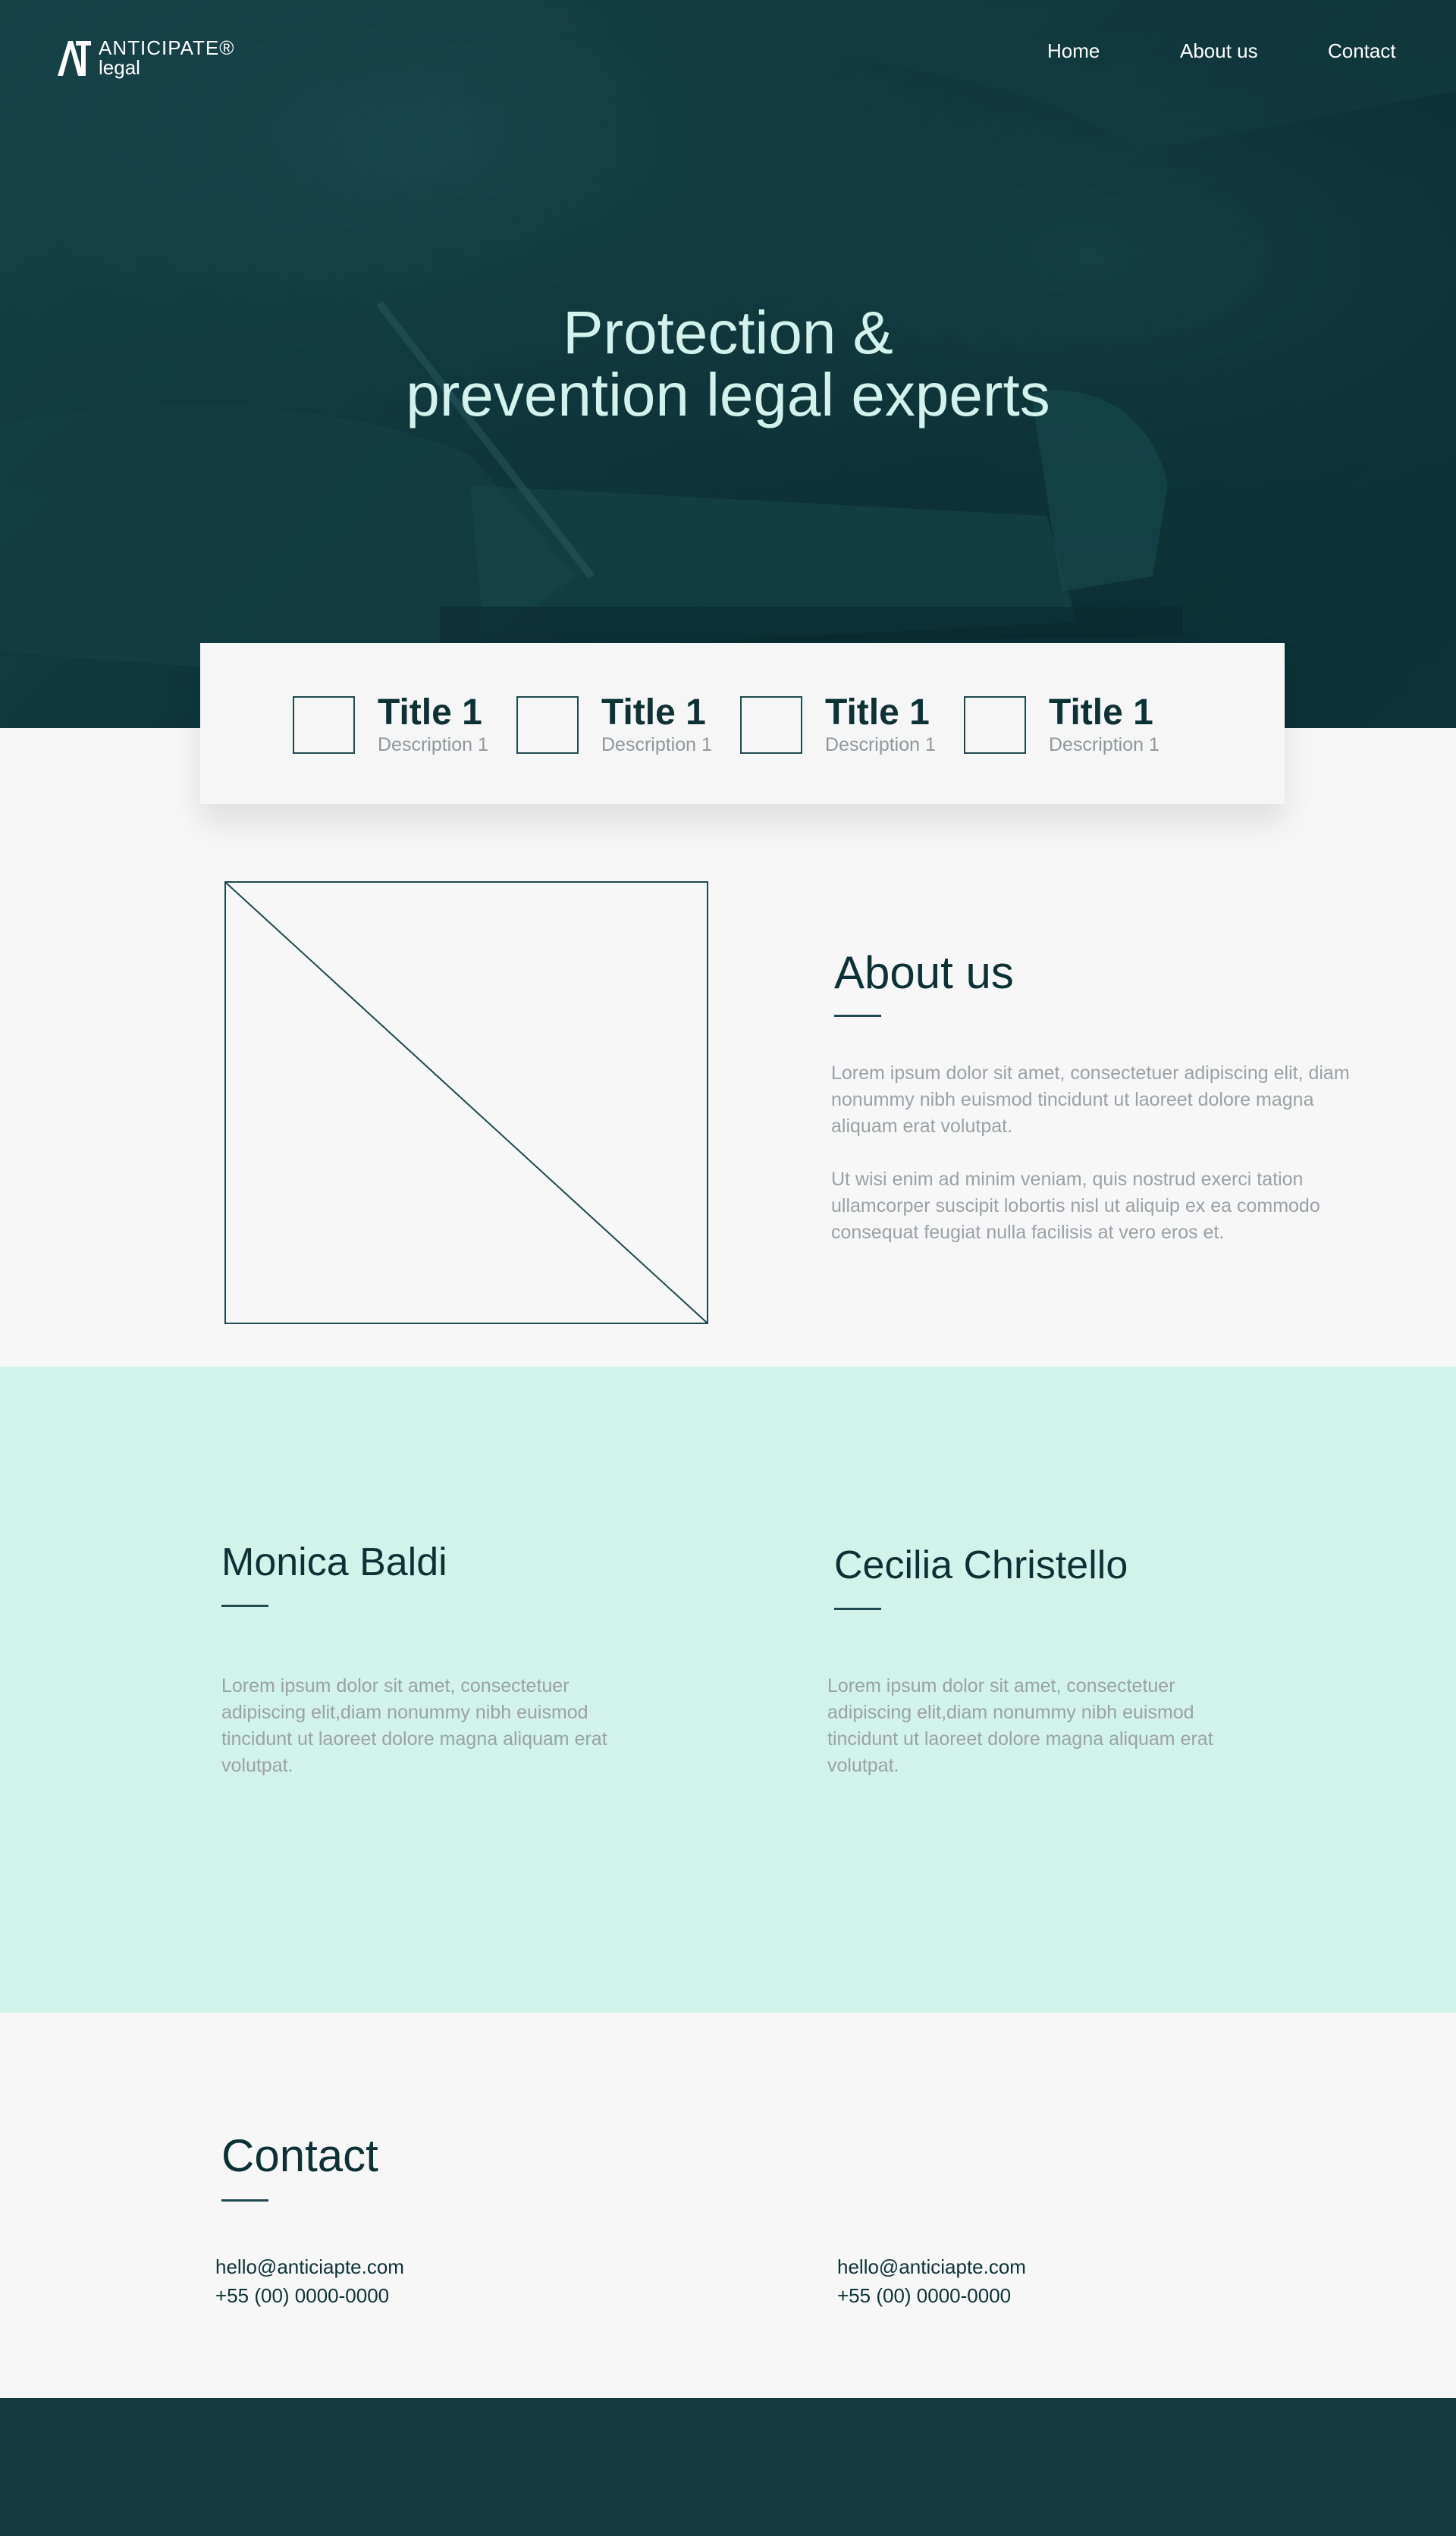 This screenshot has height=2536, width=1456. What do you see at coordinates (981, 1565) in the screenshot?
I see `member-name: Cecilia Christello` at bounding box center [981, 1565].